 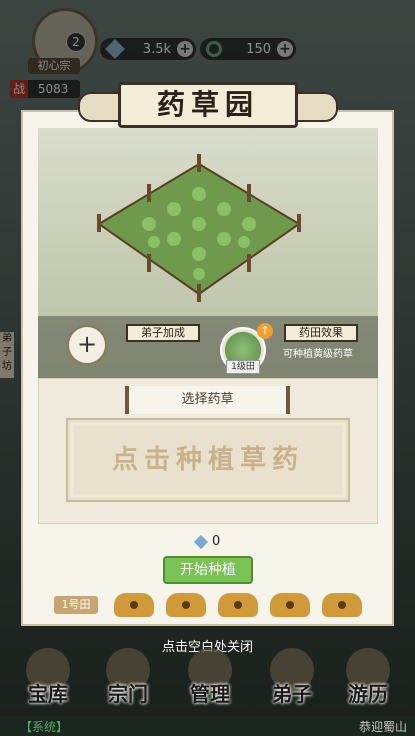 What do you see at coordinates (48, 694) in the screenshot?
I see `nav-label: 宝库` at bounding box center [48, 694].